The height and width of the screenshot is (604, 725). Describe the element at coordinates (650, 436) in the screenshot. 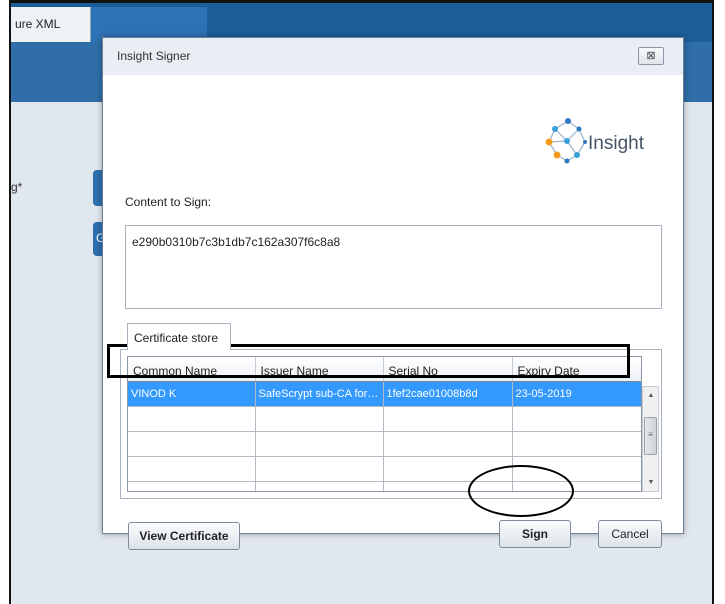

I see `scroll-thumb: ≡` at that location.